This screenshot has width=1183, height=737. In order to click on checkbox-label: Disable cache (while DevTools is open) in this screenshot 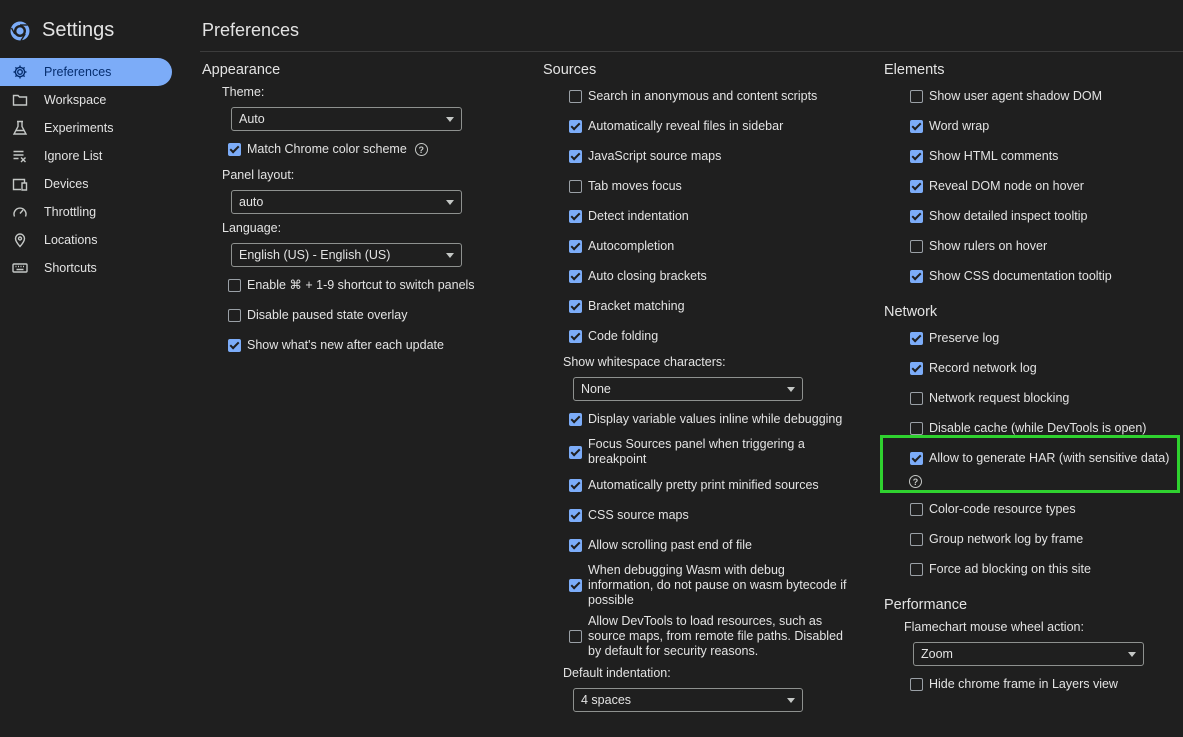, I will do `click(1038, 428)`.